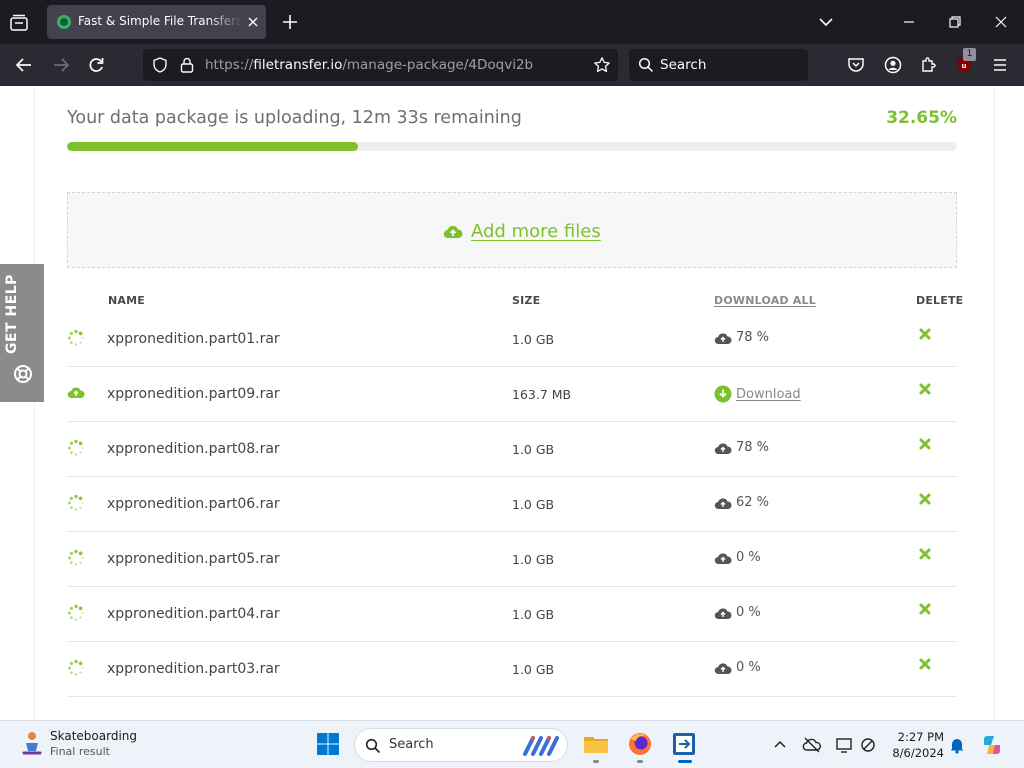  I want to click on upload-progress-fill, so click(212, 146).